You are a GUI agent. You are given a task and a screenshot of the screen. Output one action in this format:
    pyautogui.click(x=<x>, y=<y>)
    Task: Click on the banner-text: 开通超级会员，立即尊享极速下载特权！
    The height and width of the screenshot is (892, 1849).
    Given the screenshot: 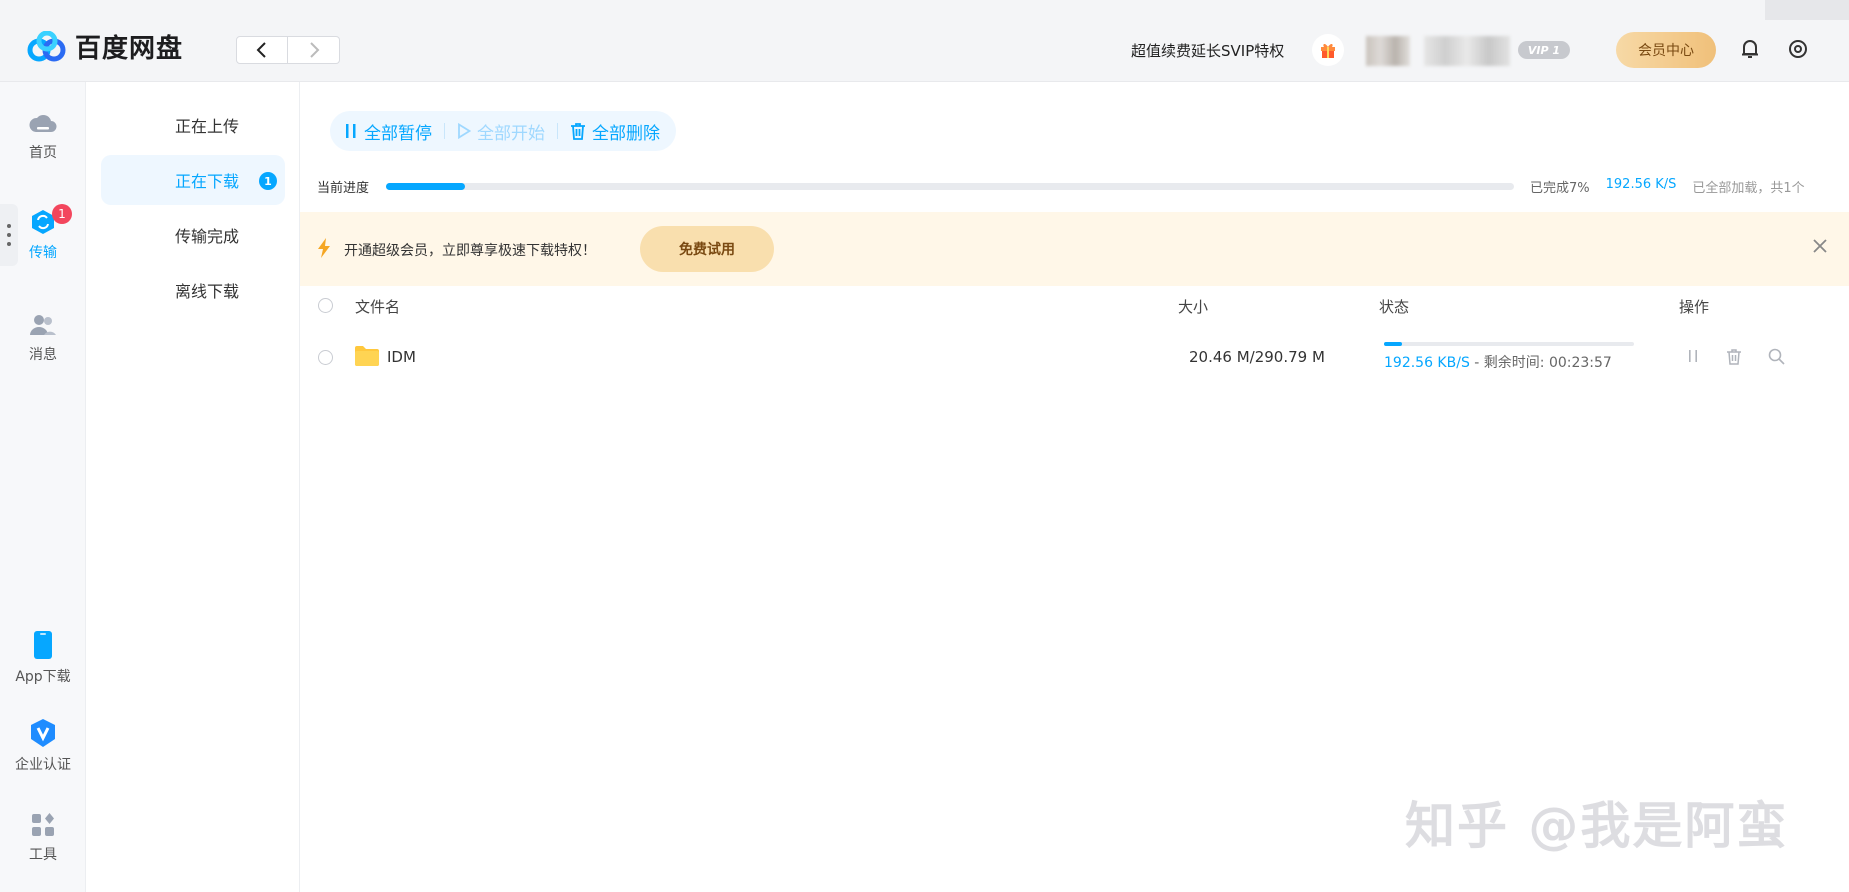 What is the action you would take?
    pyautogui.click(x=470, y=251)
    